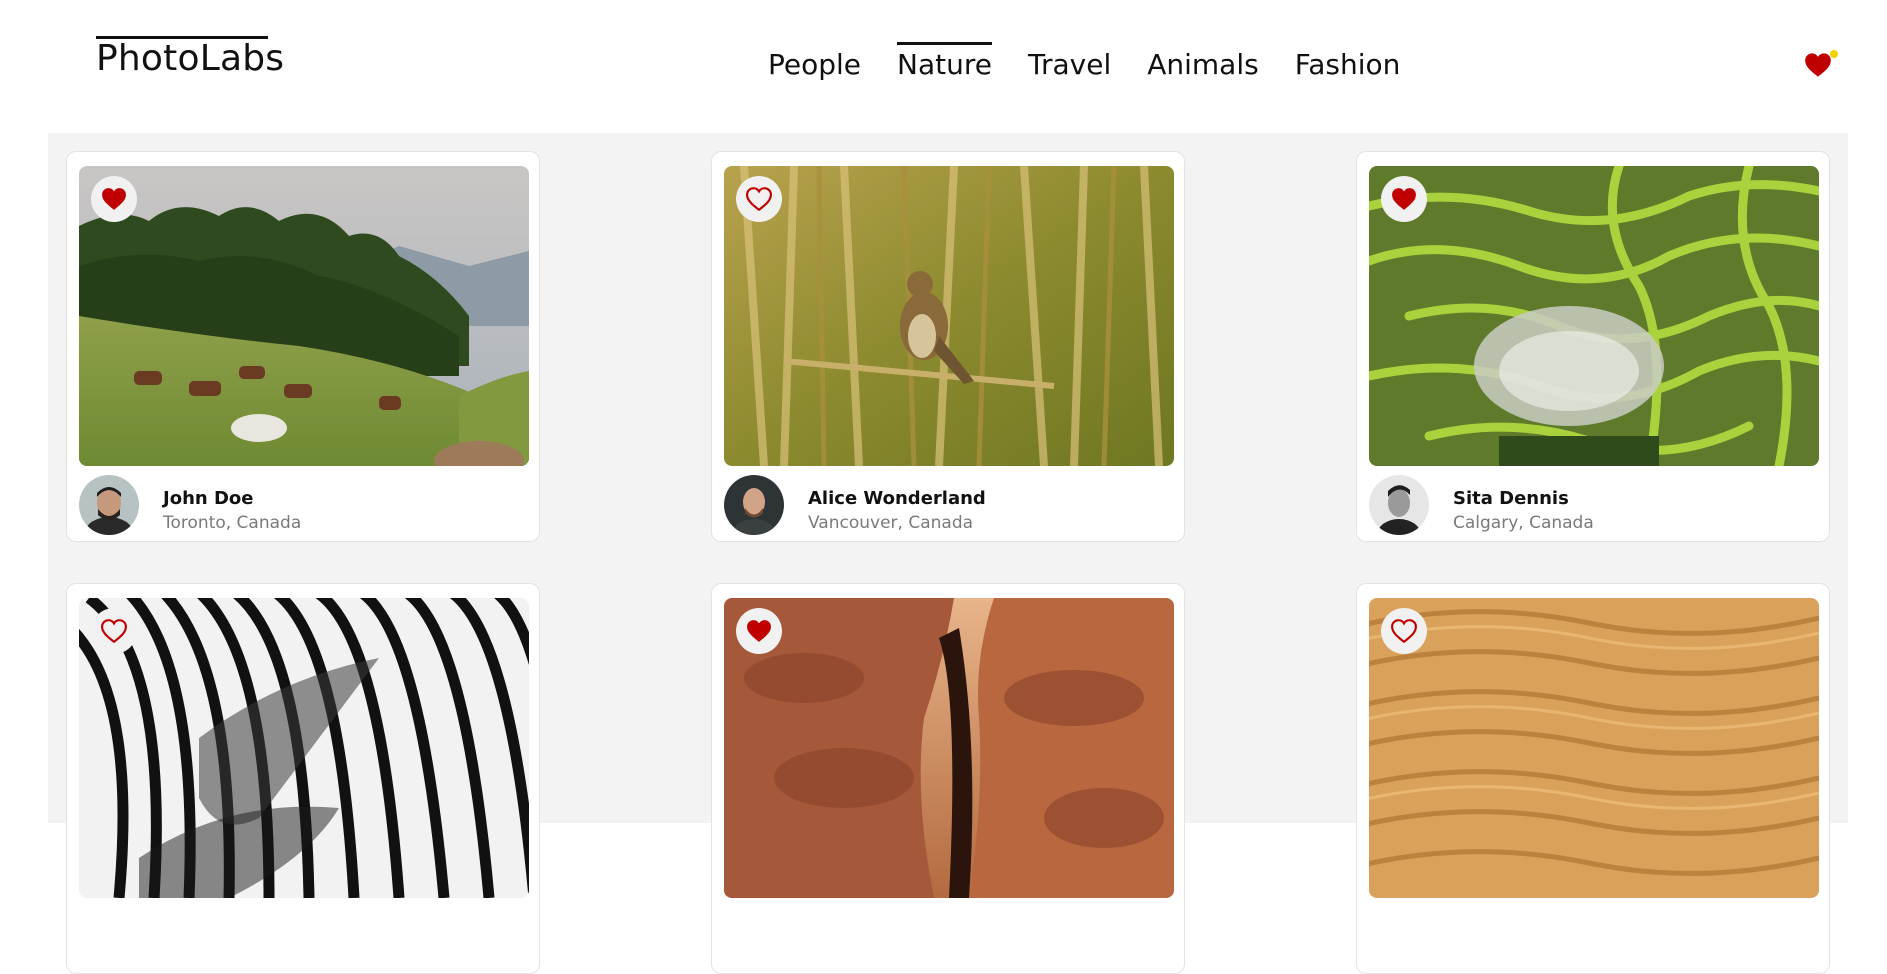 Image resolution: width=1887 pixels, height=974 pixels. What do you see at coordinates (304, 505) in the screenshot?
I see `photo-author: John Doe Toronto, Canada` at bounding box center [304, 505].